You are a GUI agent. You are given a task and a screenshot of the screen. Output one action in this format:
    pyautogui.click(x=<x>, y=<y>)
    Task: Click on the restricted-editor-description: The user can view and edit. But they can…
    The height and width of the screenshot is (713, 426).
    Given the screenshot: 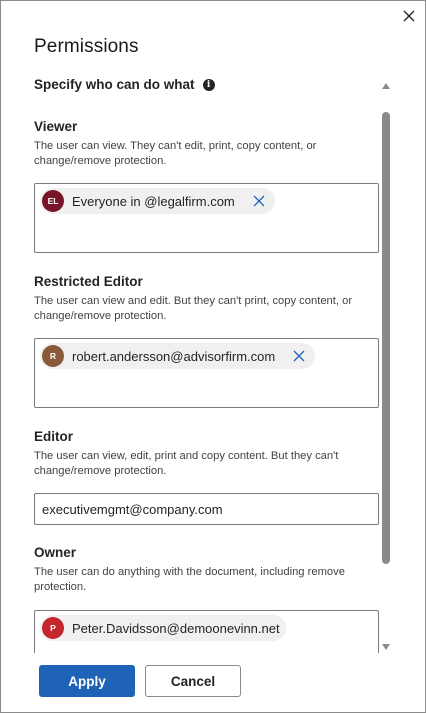 What is the action you would take?
    pyautogui.click(x=193, y=308)
    